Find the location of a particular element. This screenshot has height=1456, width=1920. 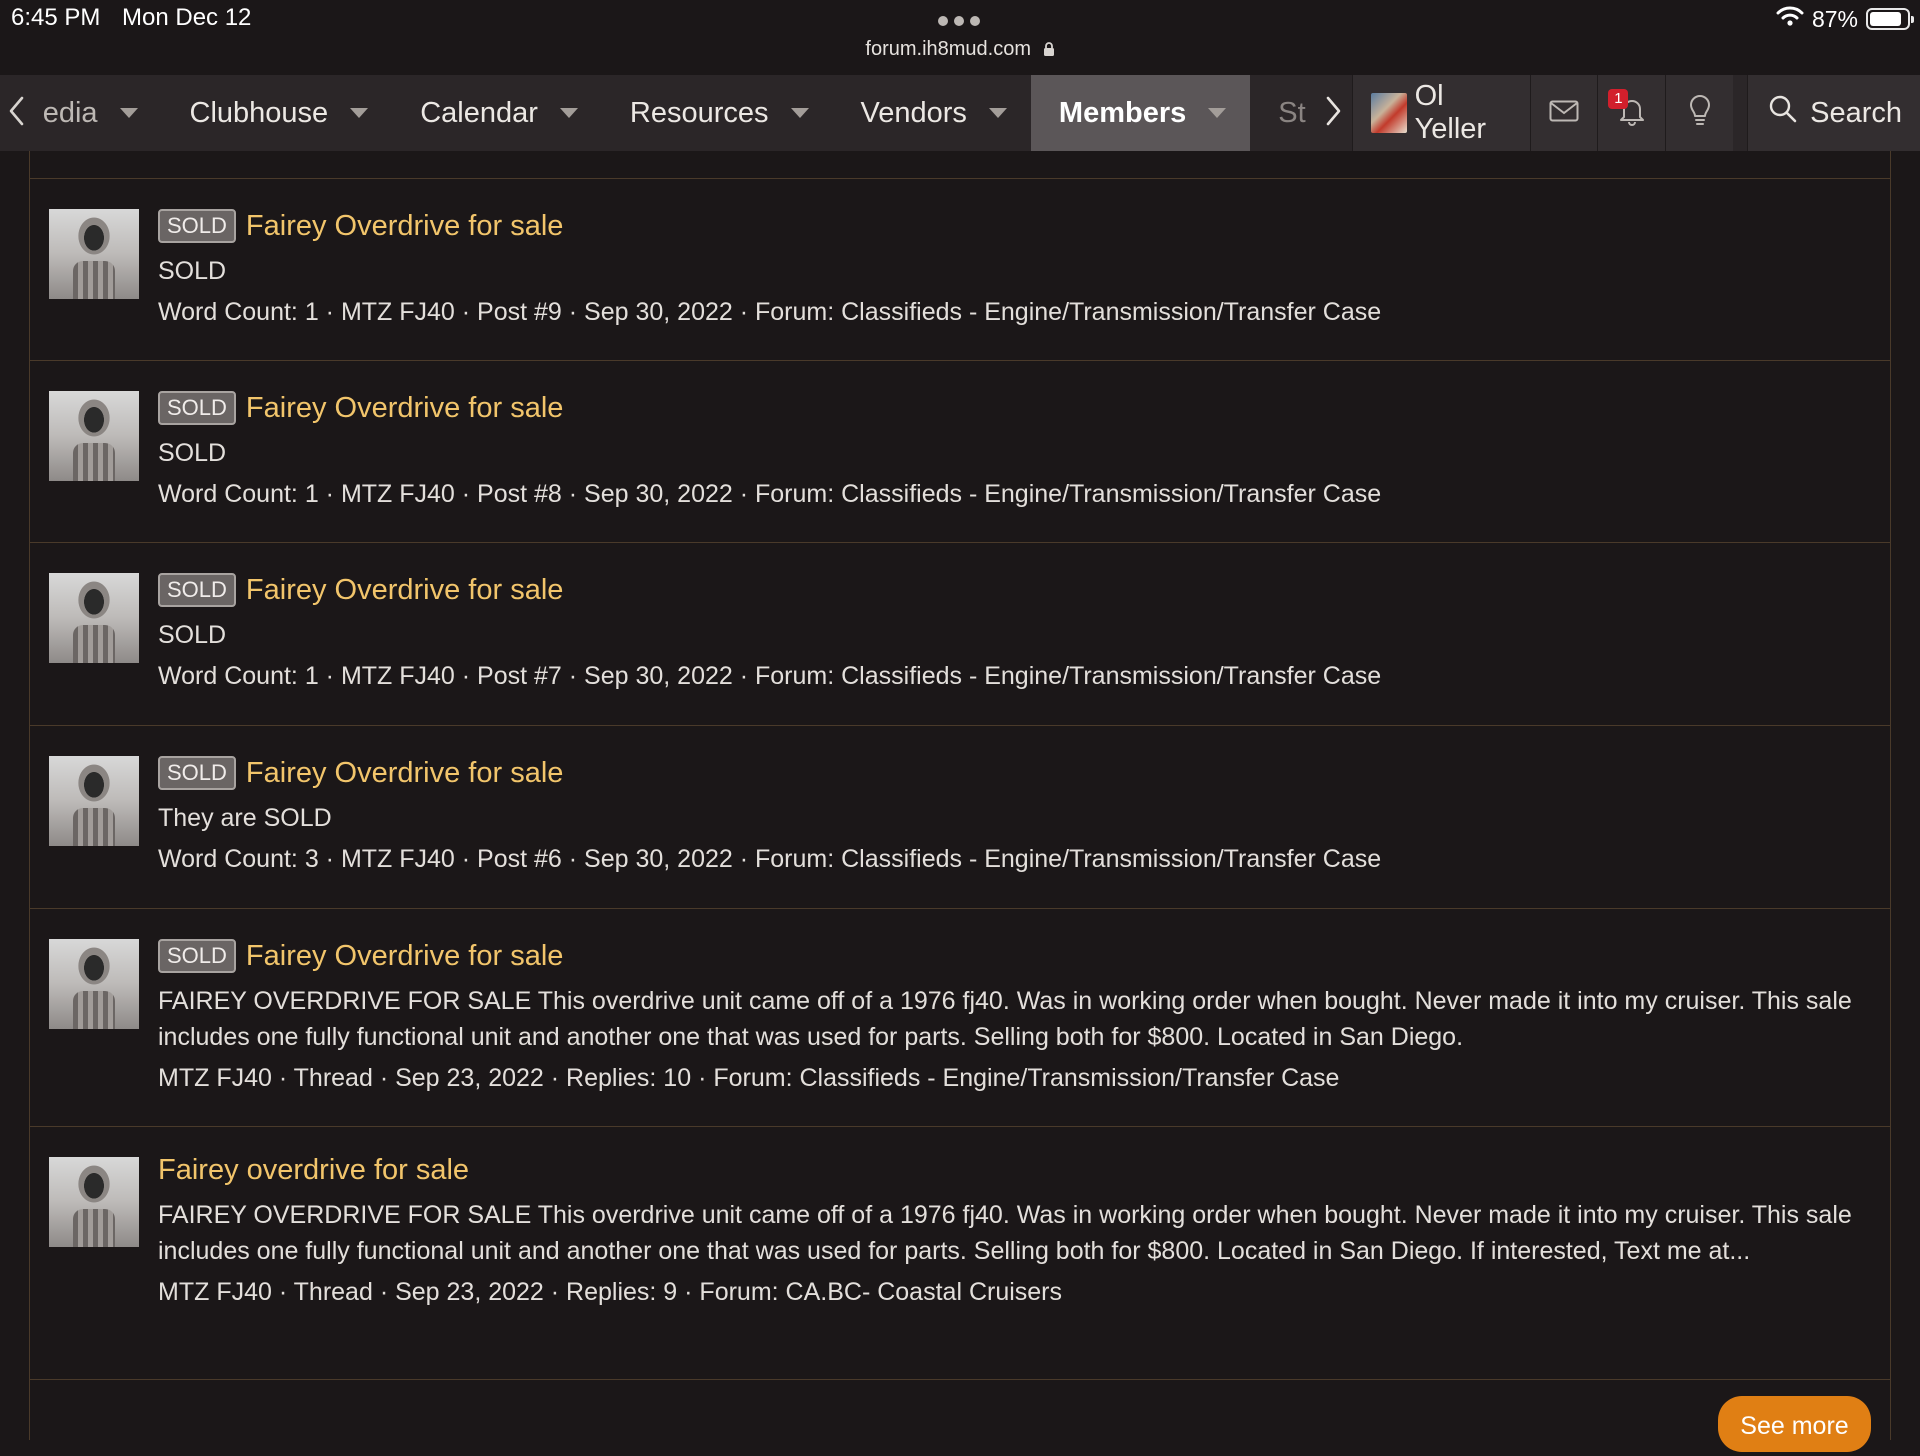

battery-level is located at coordinates (1886, 19).